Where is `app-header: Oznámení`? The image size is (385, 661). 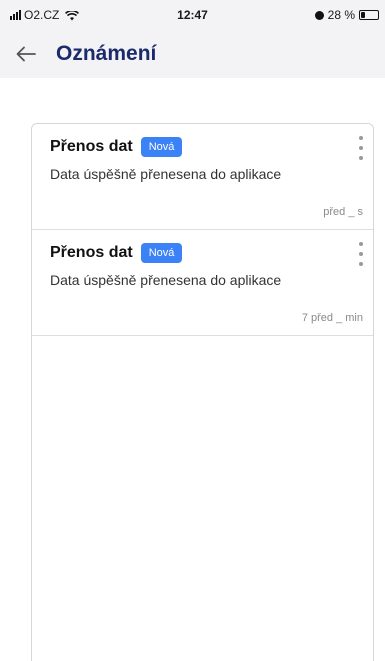 app-header: Oznámení is located at coordinates (192, 54).